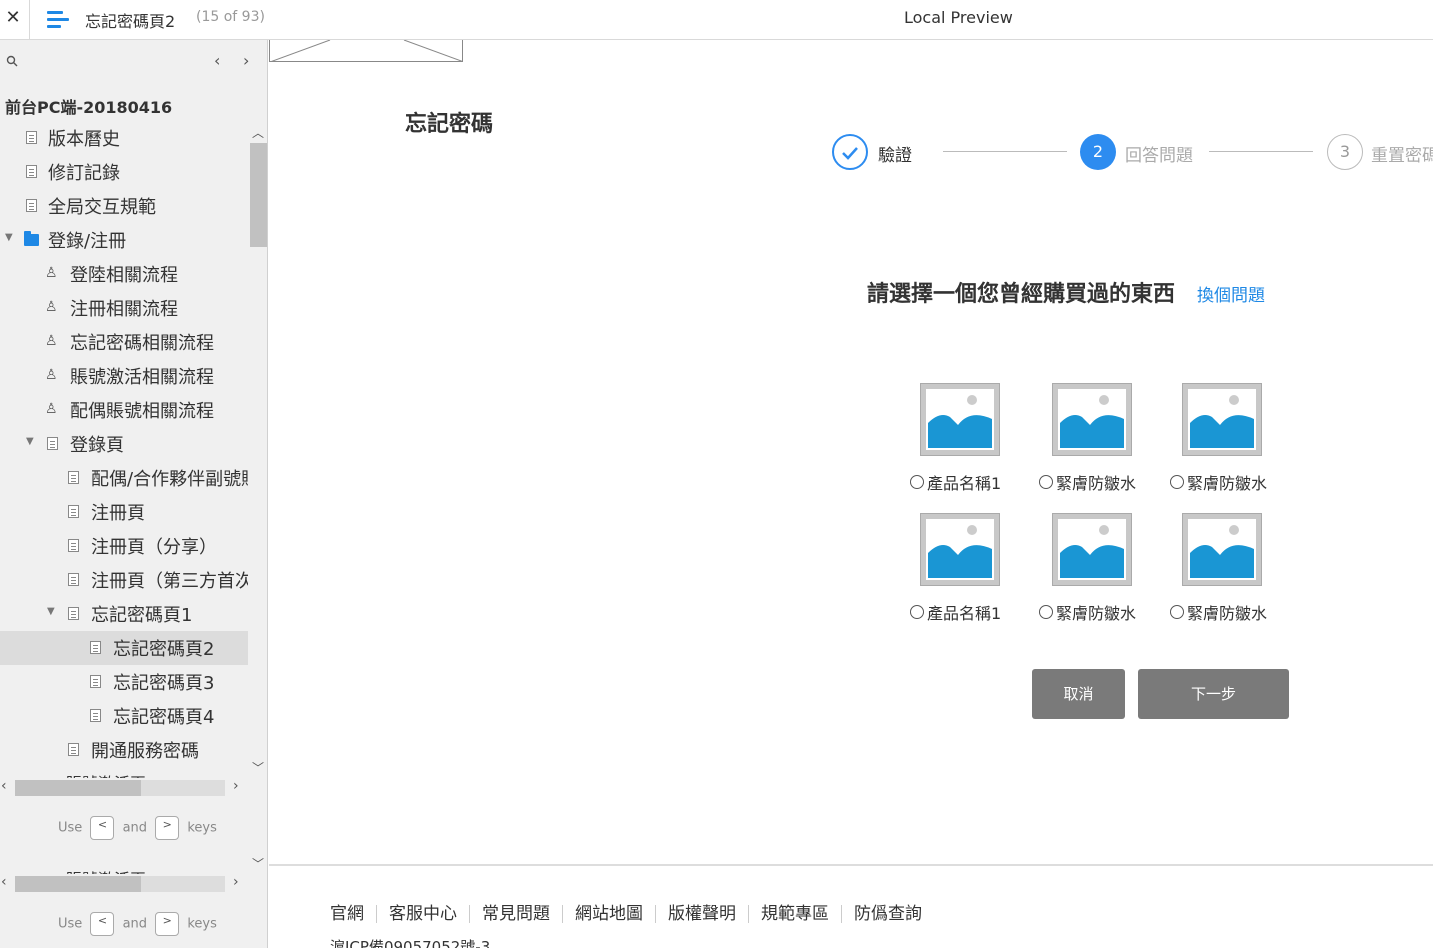 This screenshot has width=1433, height=948. Describe the element at coordinates (124, 138) in the screenshot. I see `tree-item: 版本曆史` at that location.